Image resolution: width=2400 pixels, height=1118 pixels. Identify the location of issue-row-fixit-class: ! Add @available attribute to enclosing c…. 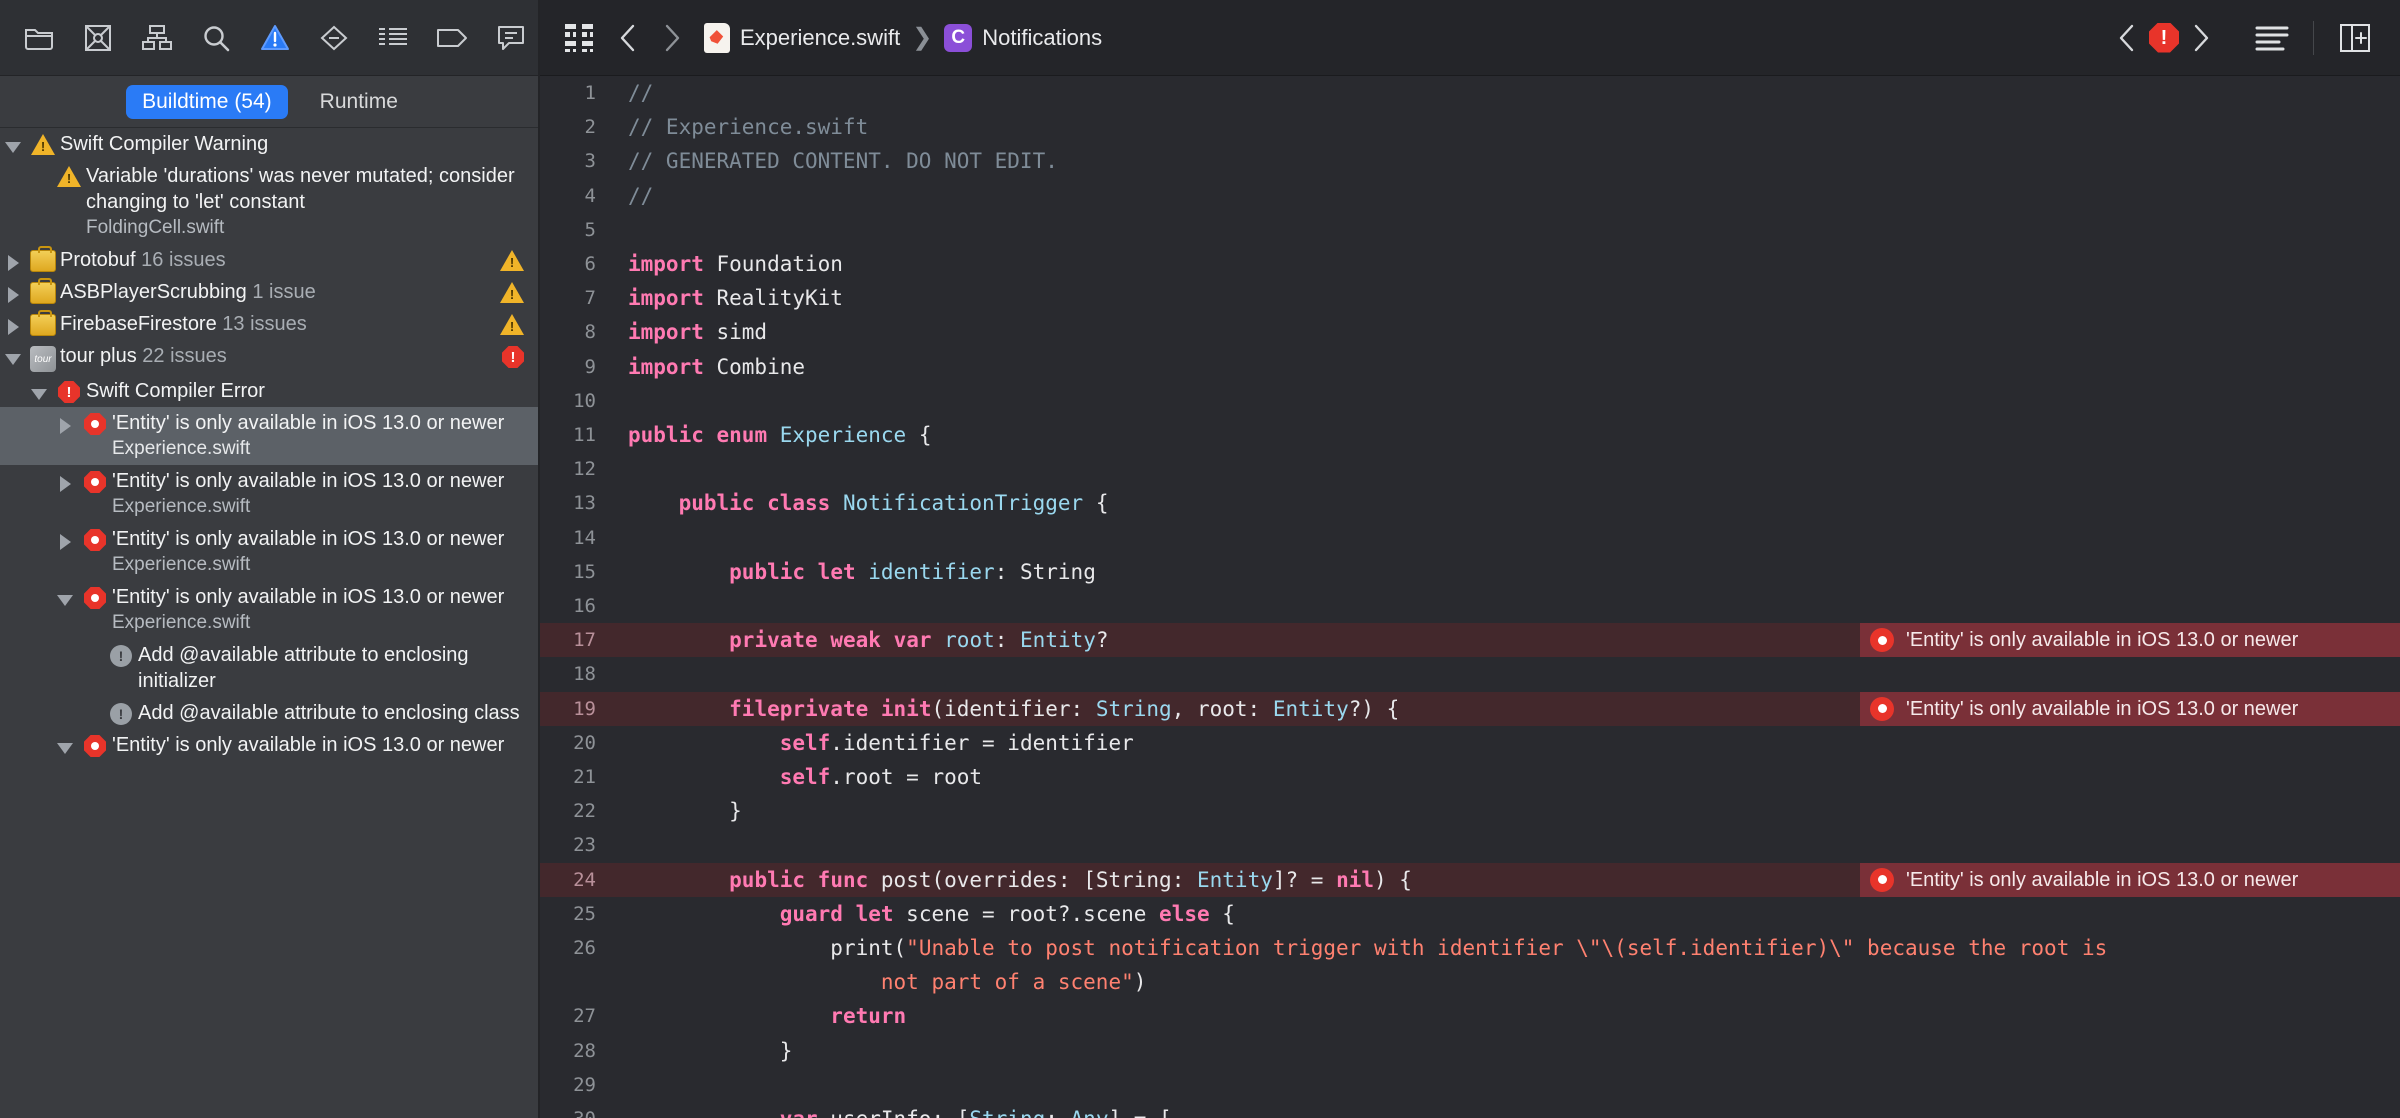
(270, 713).